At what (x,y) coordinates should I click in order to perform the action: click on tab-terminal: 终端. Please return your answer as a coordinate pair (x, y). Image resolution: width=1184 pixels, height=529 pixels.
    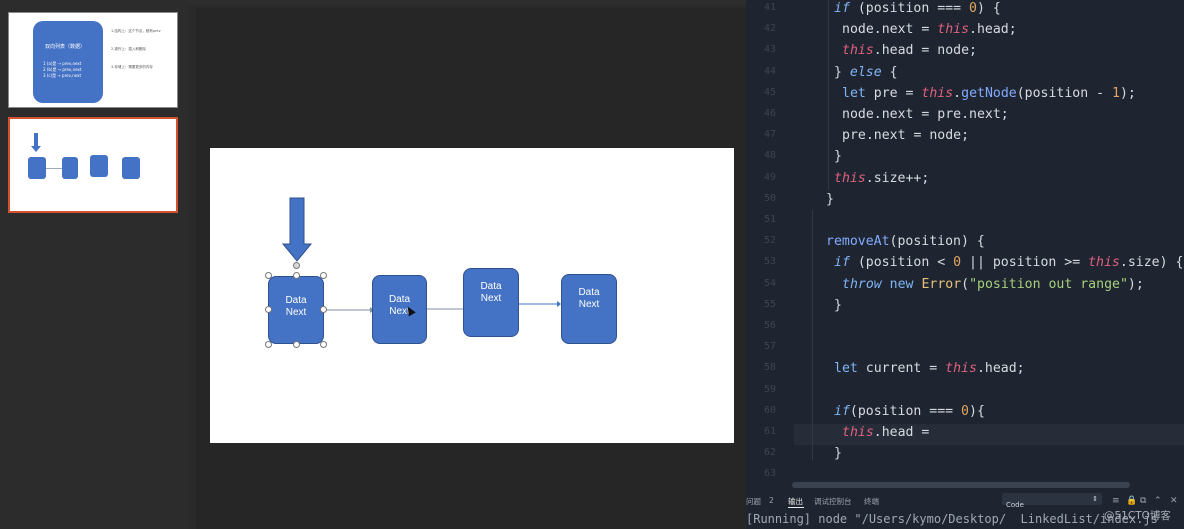
    Looking at the image, I should click on (871, 501).